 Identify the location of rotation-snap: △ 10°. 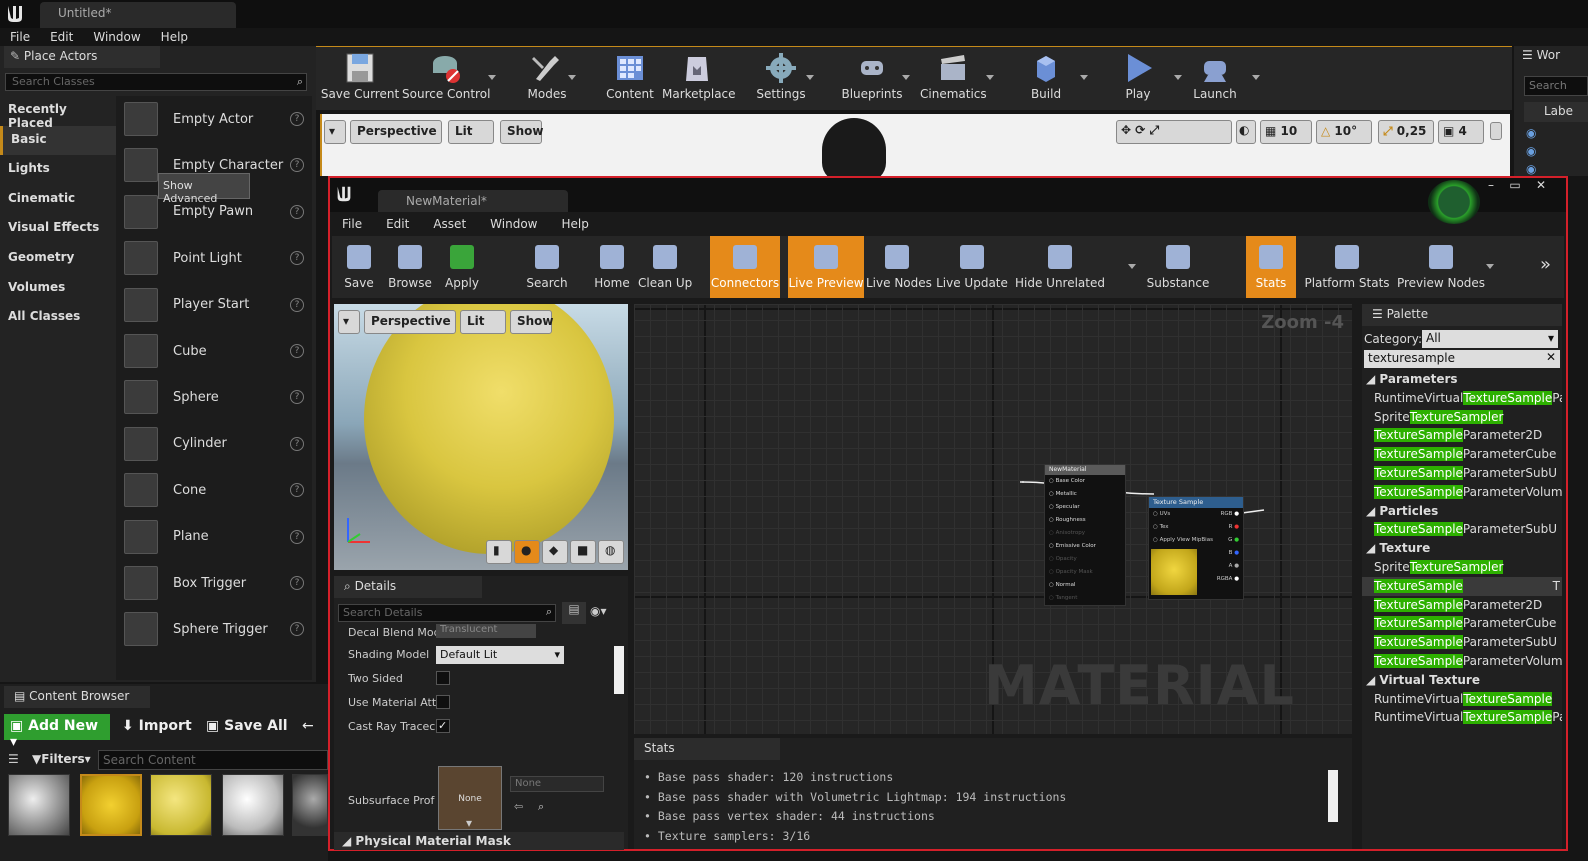
(1344, 132).